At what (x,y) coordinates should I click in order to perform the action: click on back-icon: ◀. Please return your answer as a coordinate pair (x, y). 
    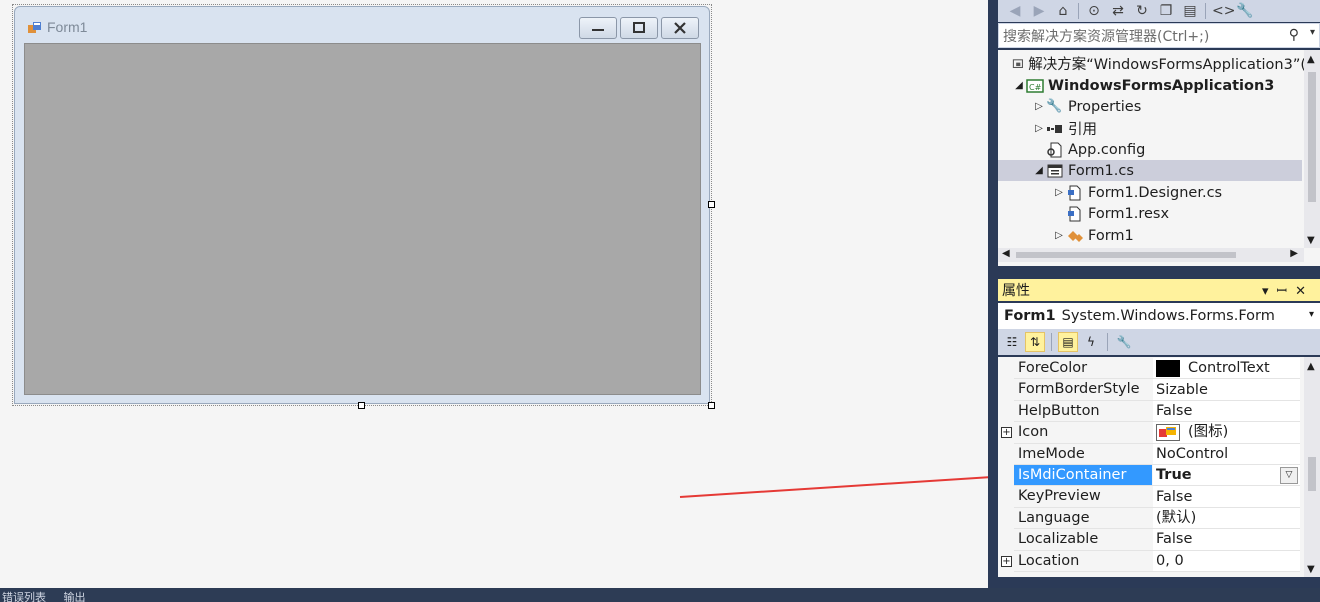
    Looking at the image, I should click on (1015, 11).